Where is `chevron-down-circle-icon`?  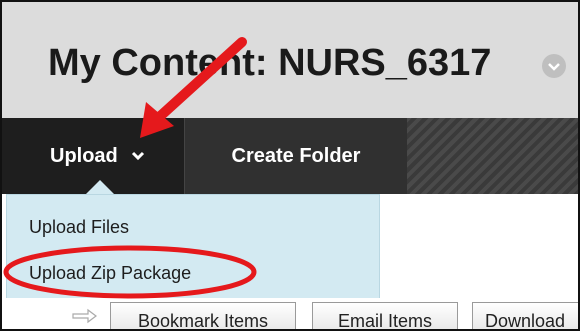
chevron-down-circle-icon is located at coordinates (554, 66).